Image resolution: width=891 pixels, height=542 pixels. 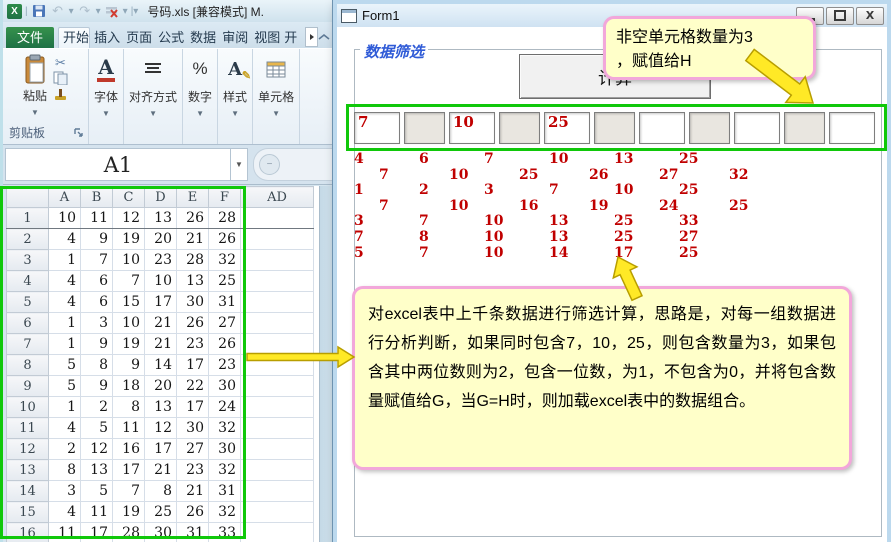 I want to click on tab-view: 视图, so click(x=266, y=37).